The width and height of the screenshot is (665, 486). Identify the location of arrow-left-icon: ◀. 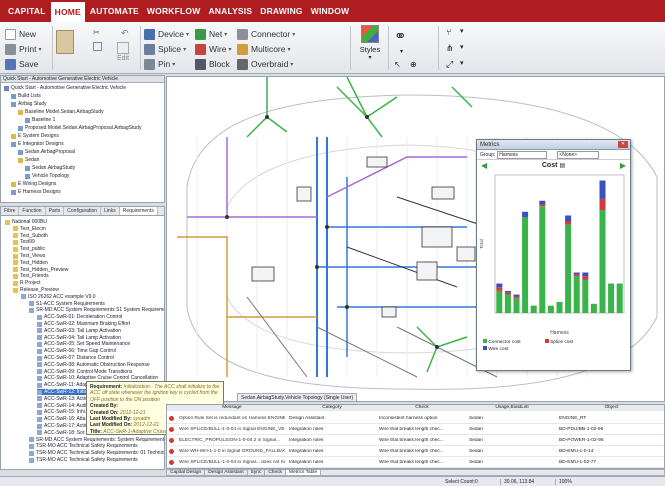
(484, 165).